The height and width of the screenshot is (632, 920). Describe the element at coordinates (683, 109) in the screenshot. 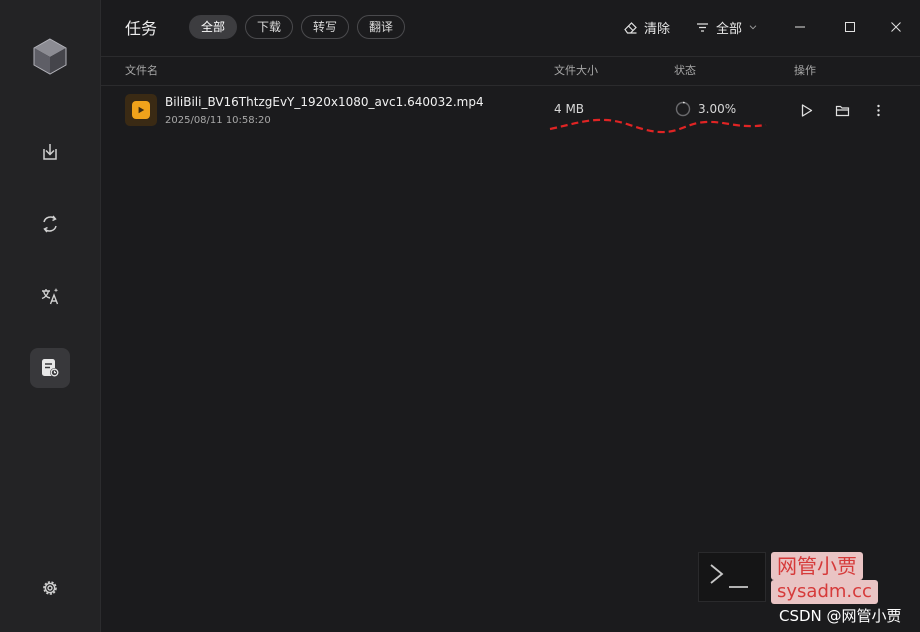

I see `progress-spinner-icon` at that location.